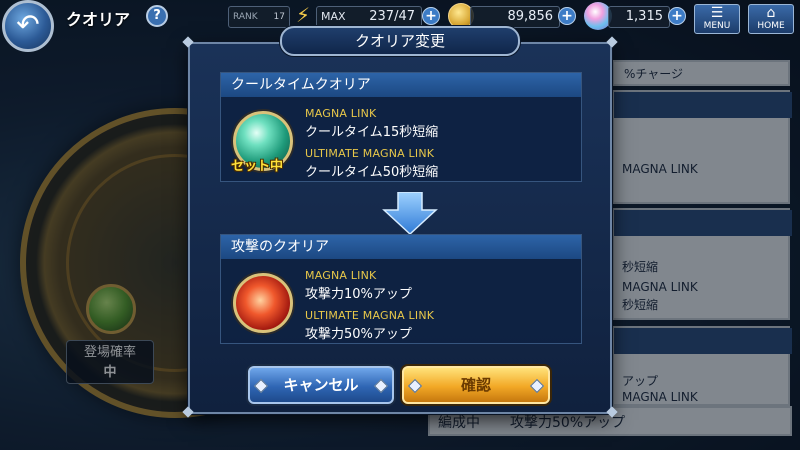 This screenshot has width=800, height=450. Describe the element at coordinates (341, 275) in the screenshot. I see `new-magna-link-label: MAGNA LINK` at that location.